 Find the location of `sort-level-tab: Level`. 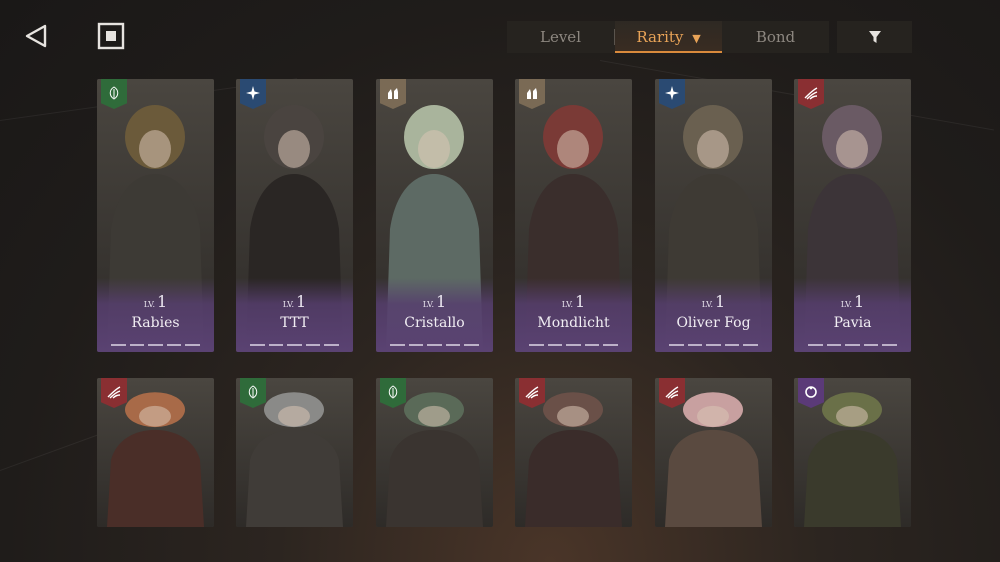

sort-level-tab: Level is located at coordinates (560, 37).